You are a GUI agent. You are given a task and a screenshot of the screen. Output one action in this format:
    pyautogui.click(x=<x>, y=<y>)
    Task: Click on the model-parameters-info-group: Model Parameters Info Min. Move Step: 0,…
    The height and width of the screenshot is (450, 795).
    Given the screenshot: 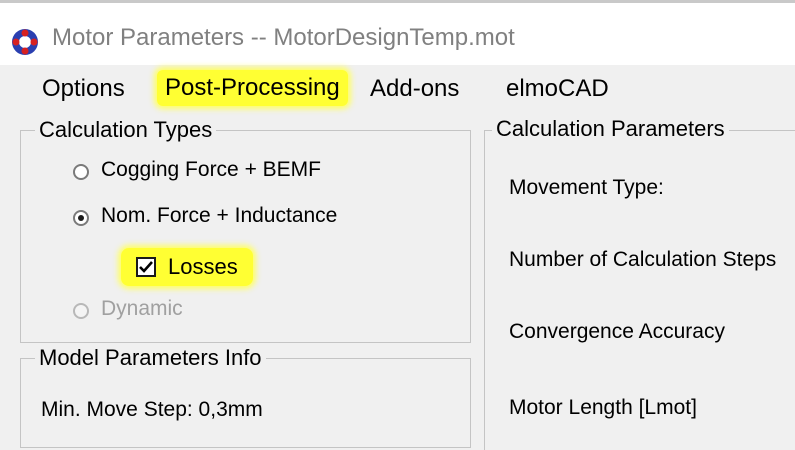 What is the action you would take?
    pyautogui.click(x=245, y=396)
    